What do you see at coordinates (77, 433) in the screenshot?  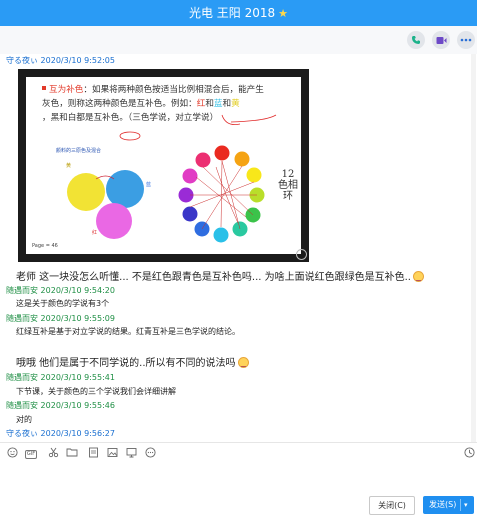 I see `message-time: 2020/3/10 9:56:27` at bounding box center [77, 433].